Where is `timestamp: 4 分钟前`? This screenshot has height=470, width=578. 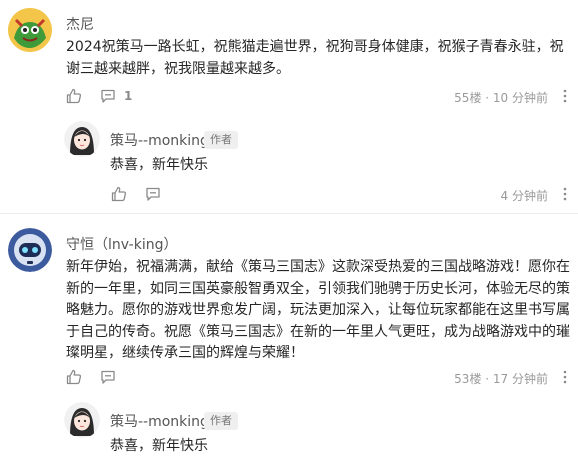 timestamp: 4 分钟前 is located at coordinates (524, 196).